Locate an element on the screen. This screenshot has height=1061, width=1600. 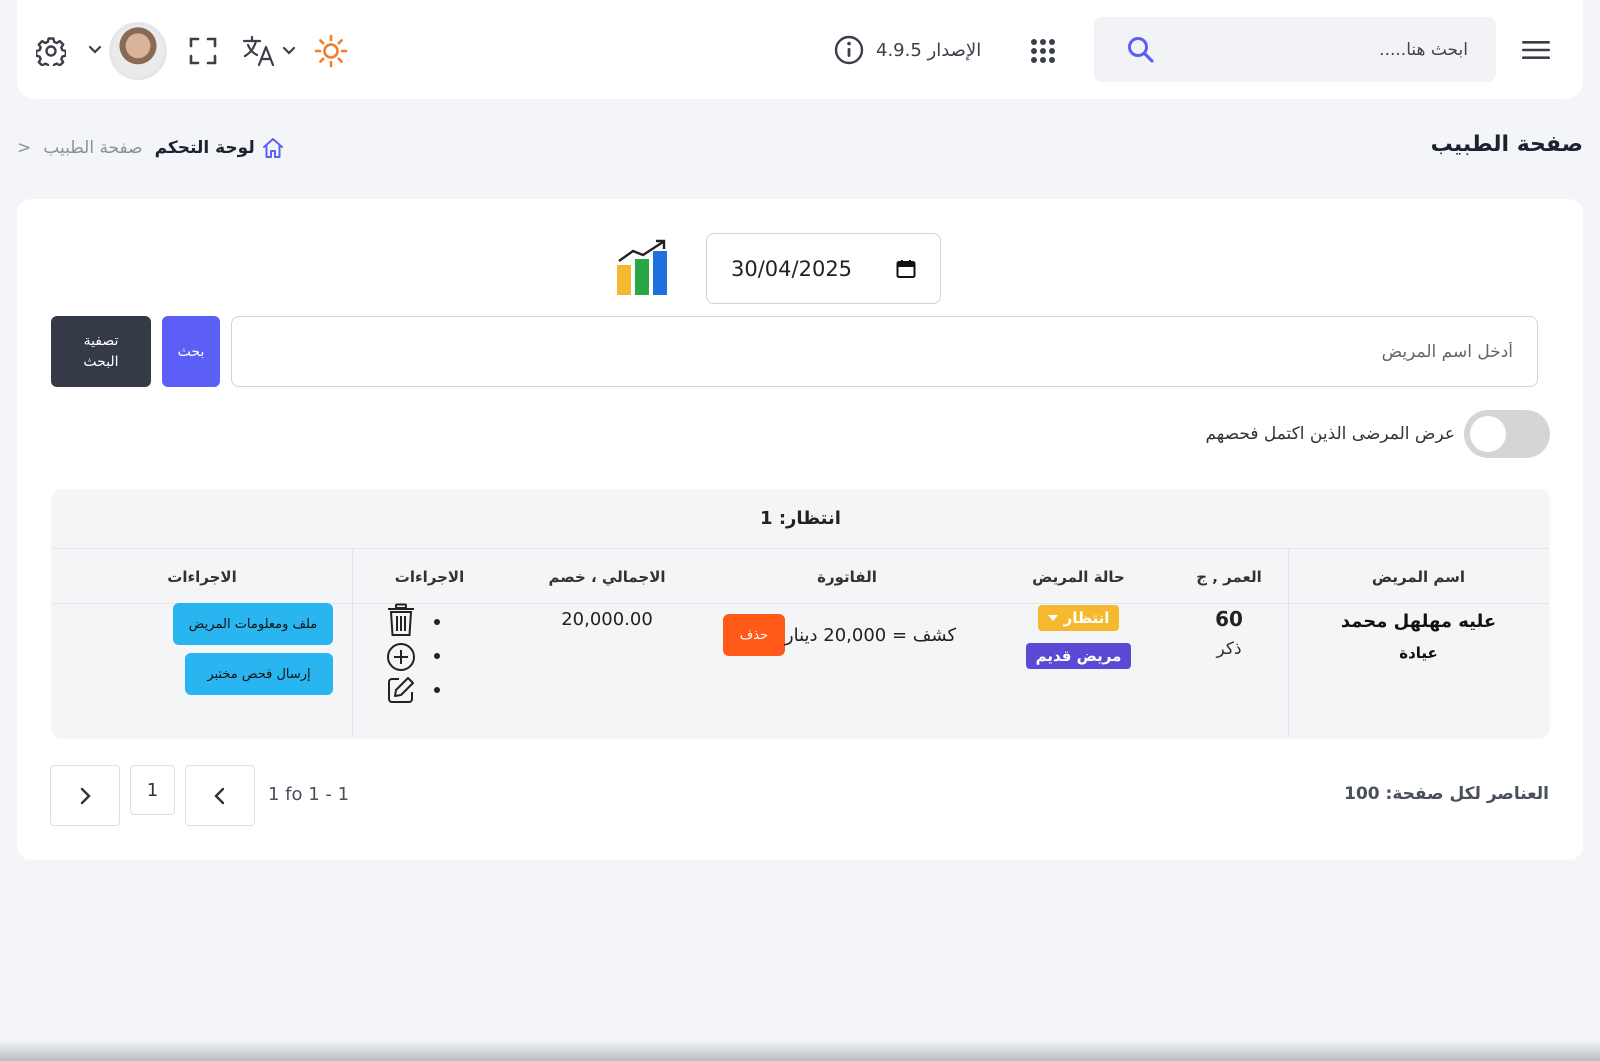
translate-icon is located at coordinates (259, 51).